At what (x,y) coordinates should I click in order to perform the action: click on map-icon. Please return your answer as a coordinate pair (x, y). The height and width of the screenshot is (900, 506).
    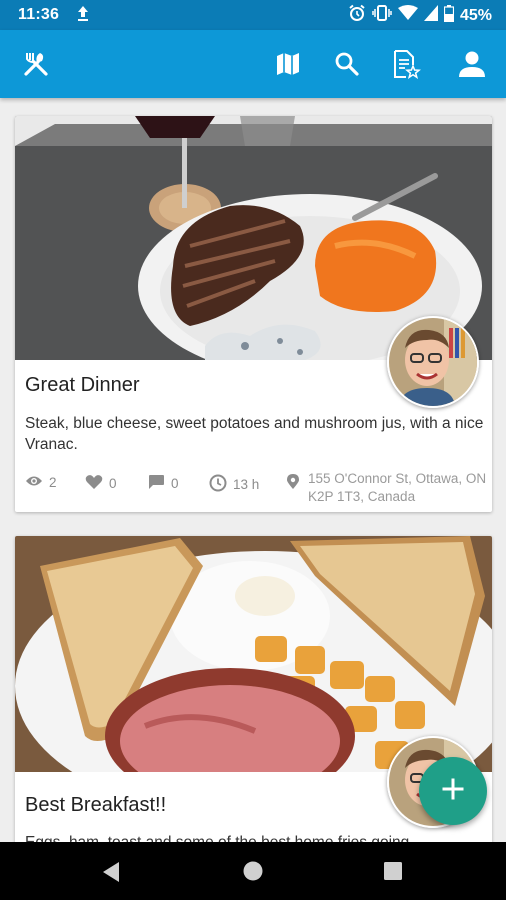
    Looking at the image, I should click on (288, 64).